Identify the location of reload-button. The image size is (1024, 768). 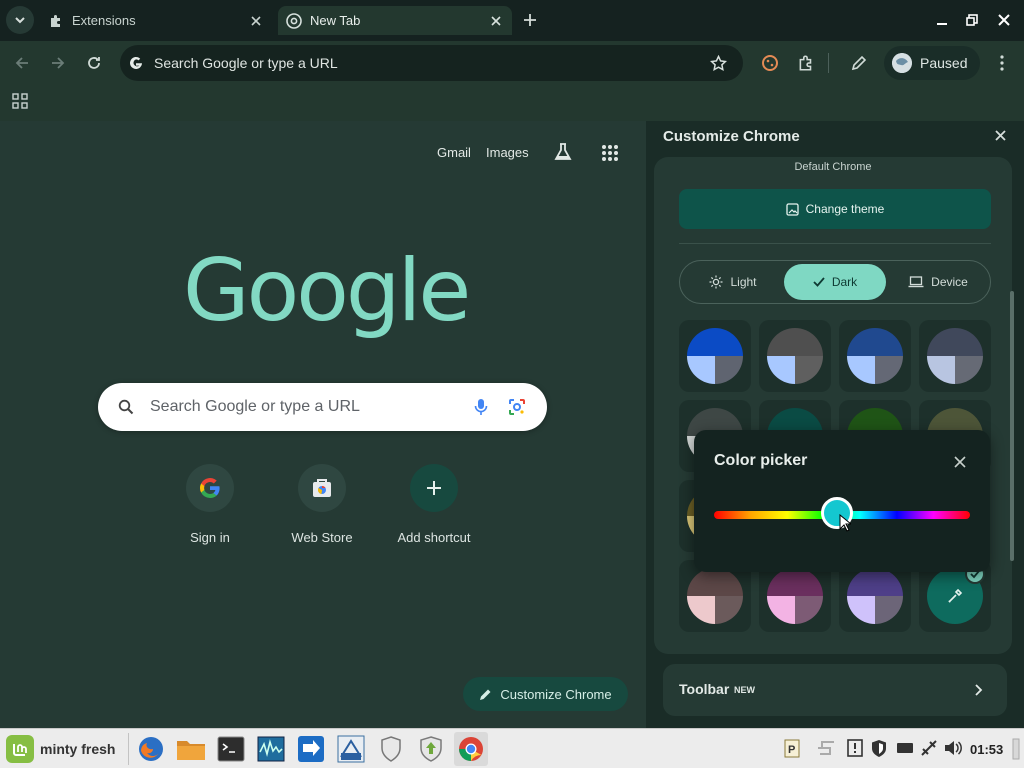
(94, 63).